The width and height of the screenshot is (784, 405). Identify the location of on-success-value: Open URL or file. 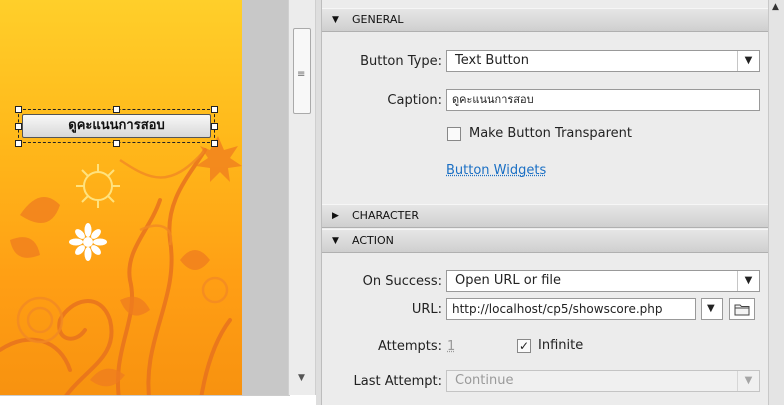
(508, 280).